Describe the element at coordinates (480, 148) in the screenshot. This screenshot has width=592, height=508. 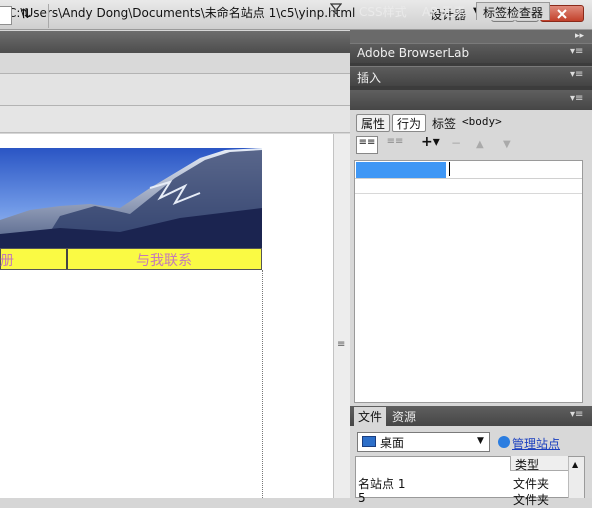
I see `move-up-icon: ▲` at that location.